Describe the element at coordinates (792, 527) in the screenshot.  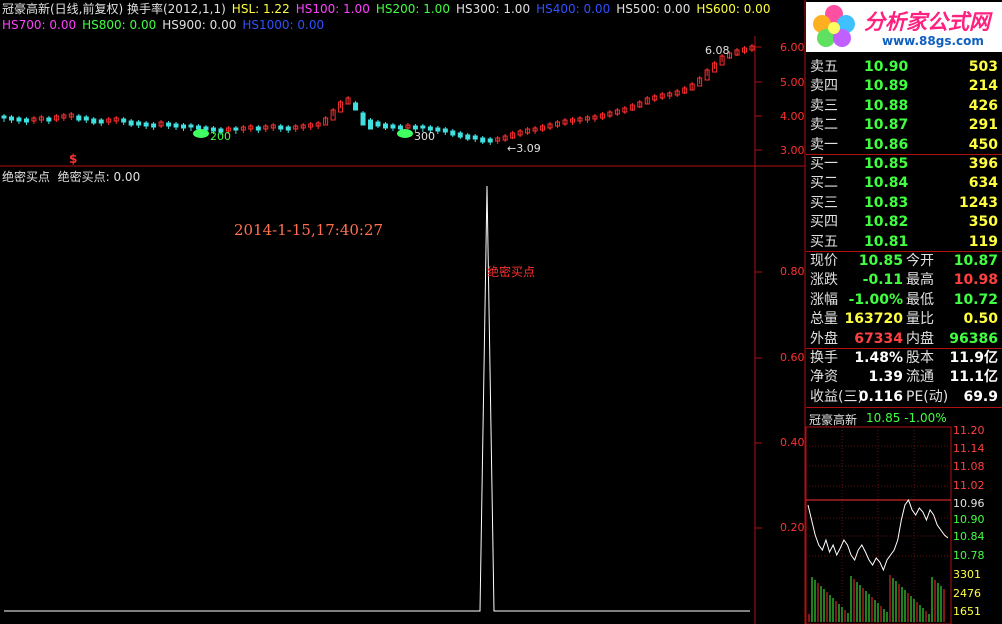
I see `sub-axis-tick: 0.20` at that location.